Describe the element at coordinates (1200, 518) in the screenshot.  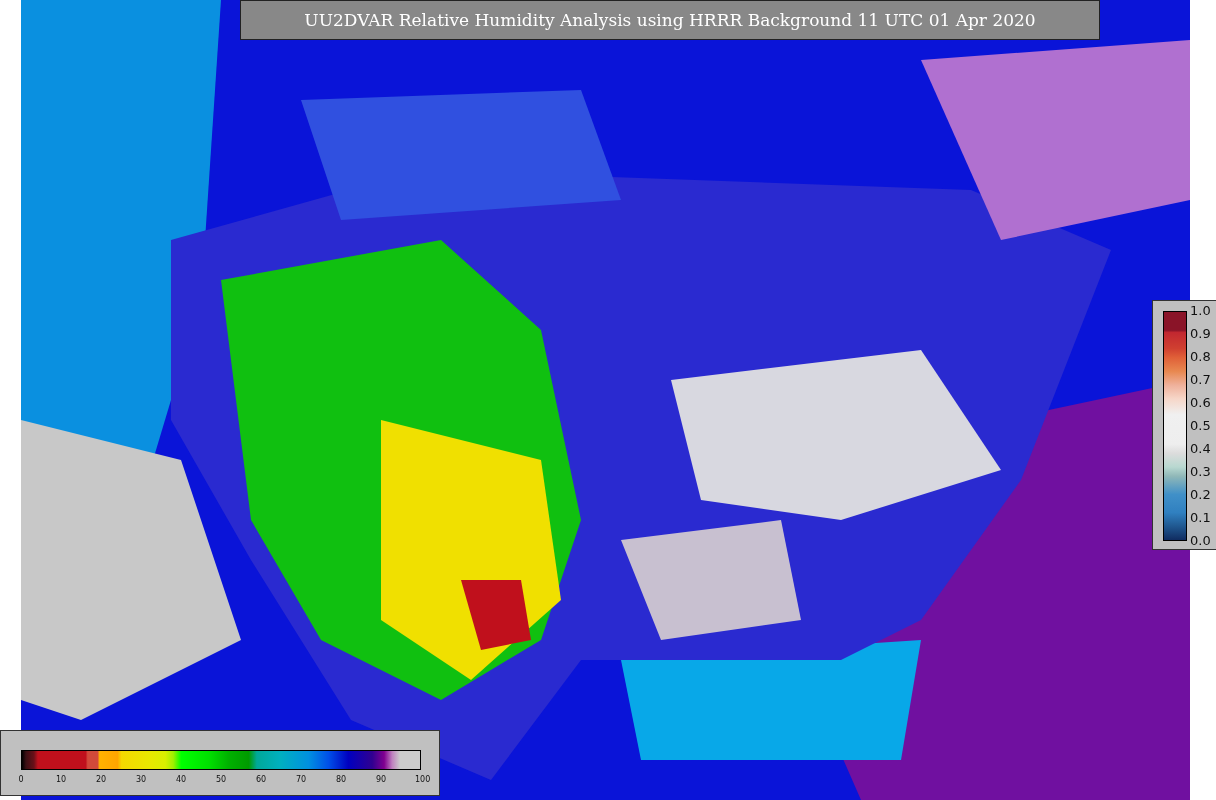
I see `tick-label: 0.1` at that location.